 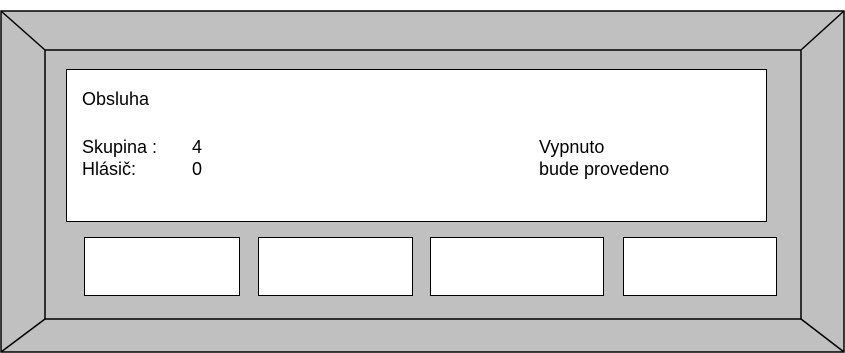 I want to click on status-line-2: bude provedeno, so click(x=604, y=169).